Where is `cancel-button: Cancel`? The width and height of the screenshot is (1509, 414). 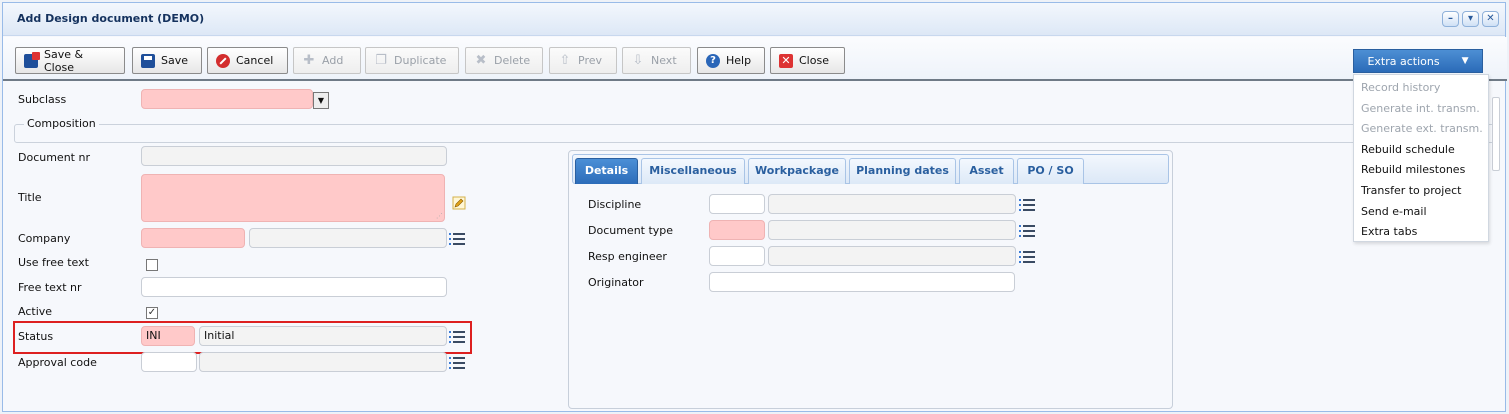
cancel-button: Cancel is located at coordinates (247, 60).